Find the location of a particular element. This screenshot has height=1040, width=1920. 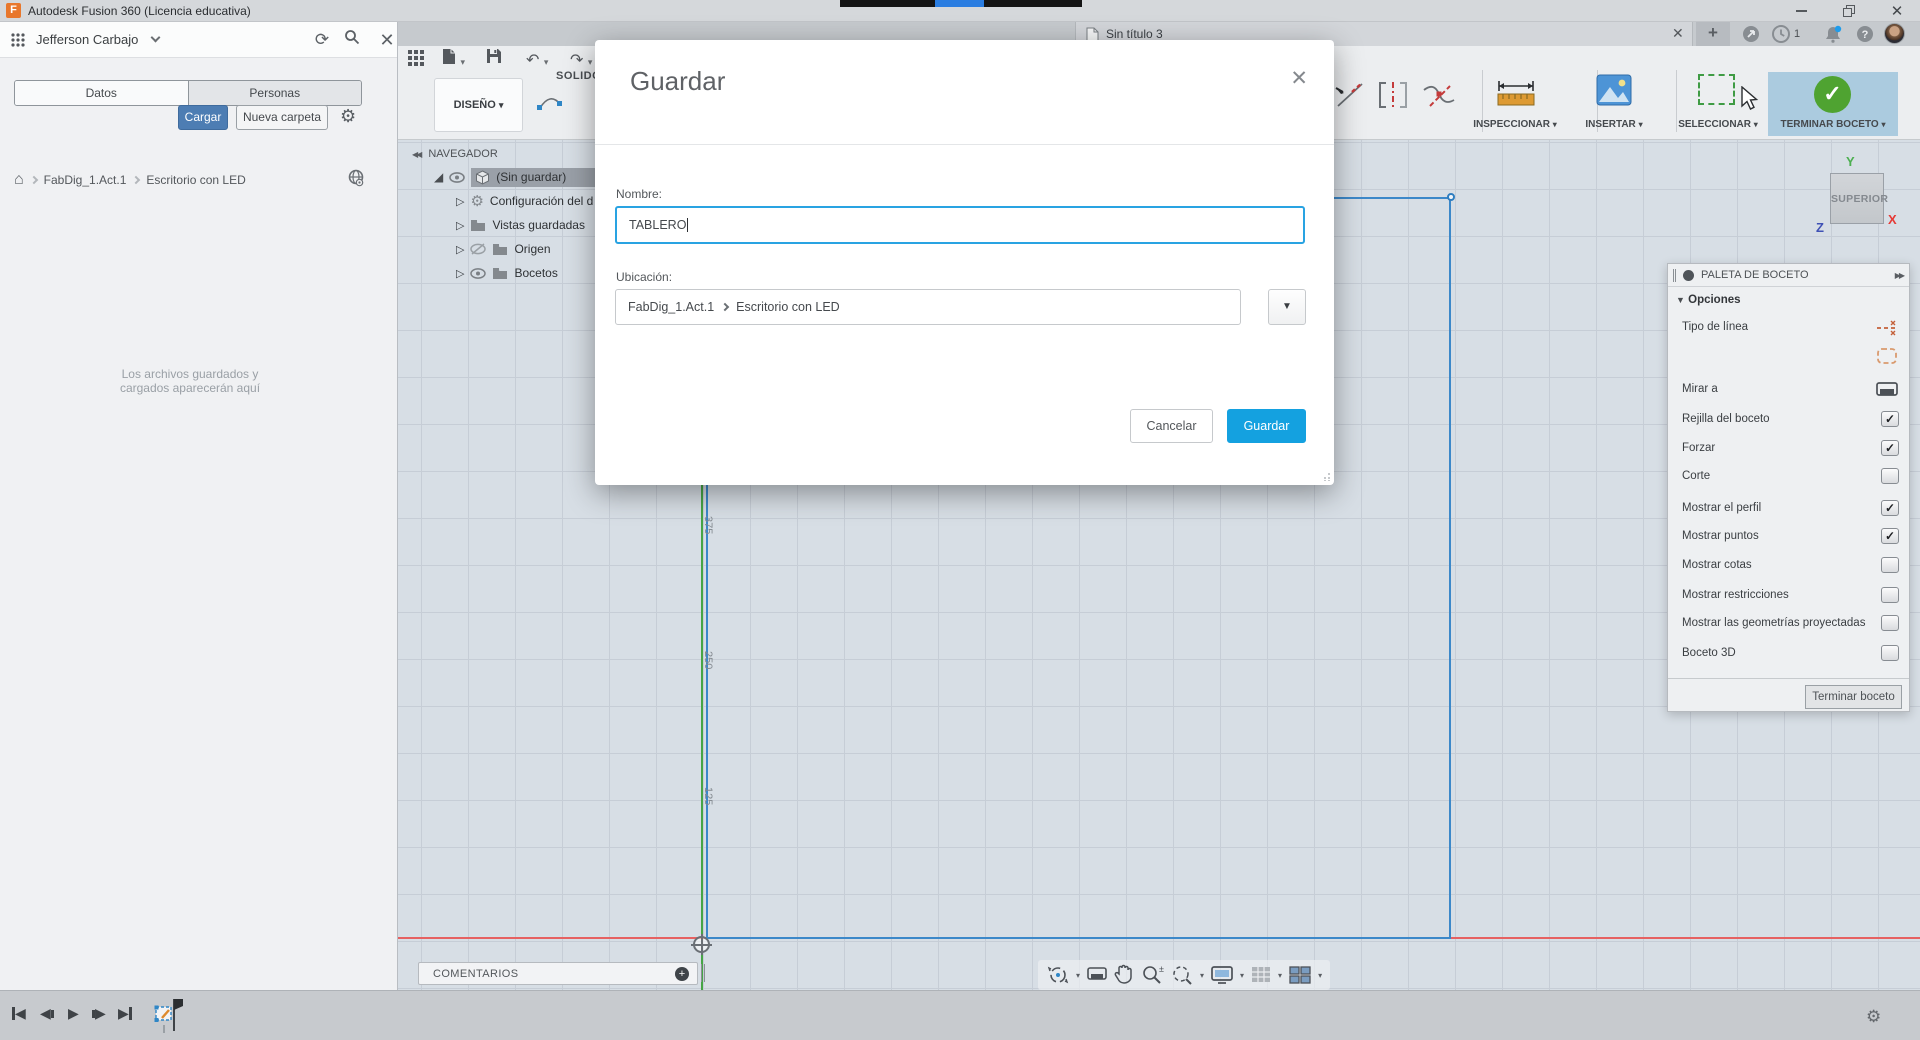

redo-button: ↷ ▾ is located at coordinates (581, 60).